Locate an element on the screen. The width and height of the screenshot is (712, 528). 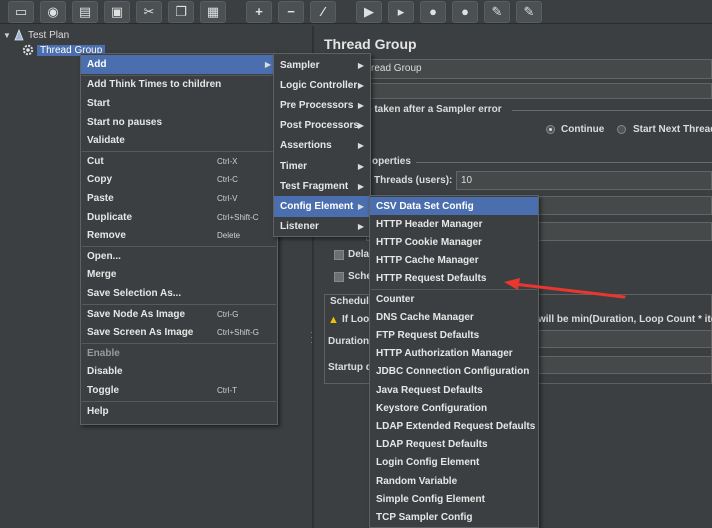
collapse-icon: − is located at coordinates (291, 11).